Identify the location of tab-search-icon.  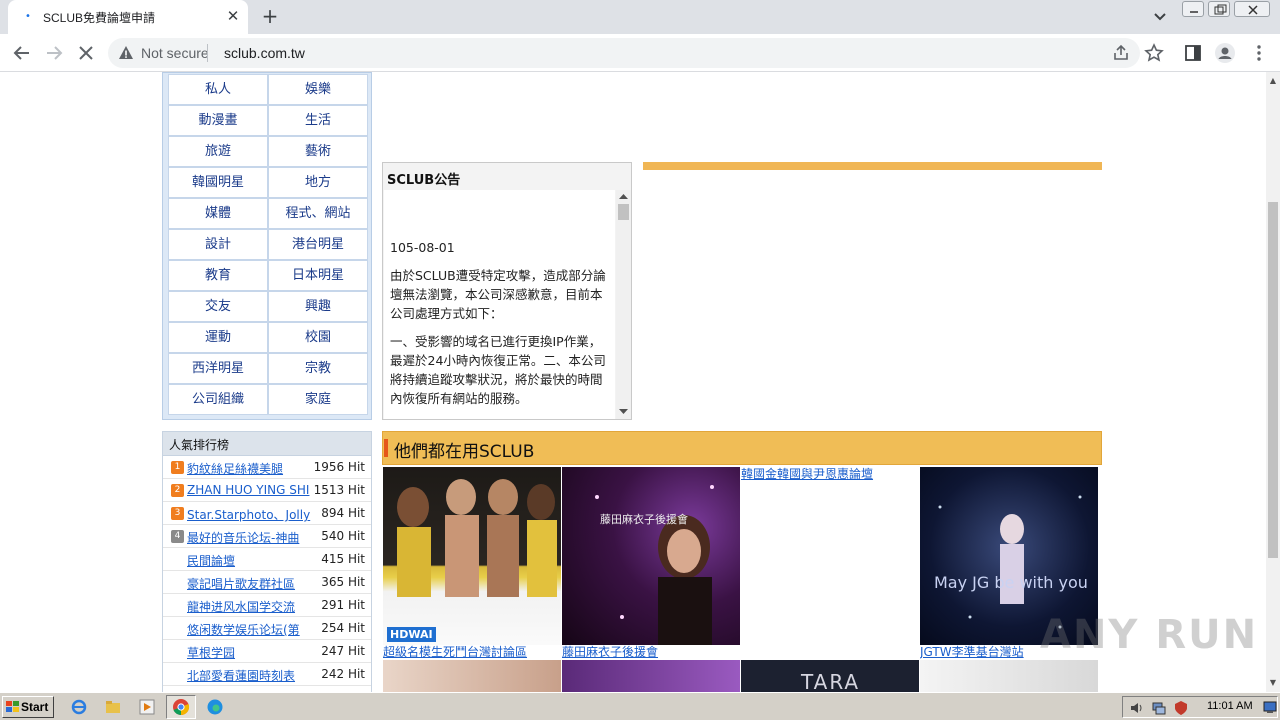
(1160, 17).